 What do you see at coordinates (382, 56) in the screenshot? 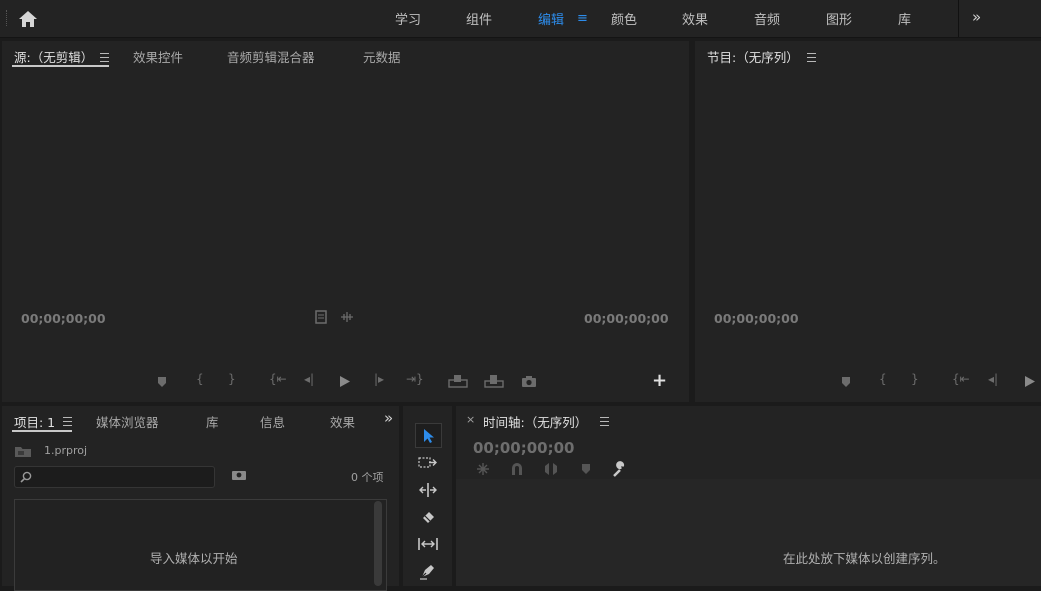
I see `tab-metadata: 元数据` at bounding box center [382, 56].